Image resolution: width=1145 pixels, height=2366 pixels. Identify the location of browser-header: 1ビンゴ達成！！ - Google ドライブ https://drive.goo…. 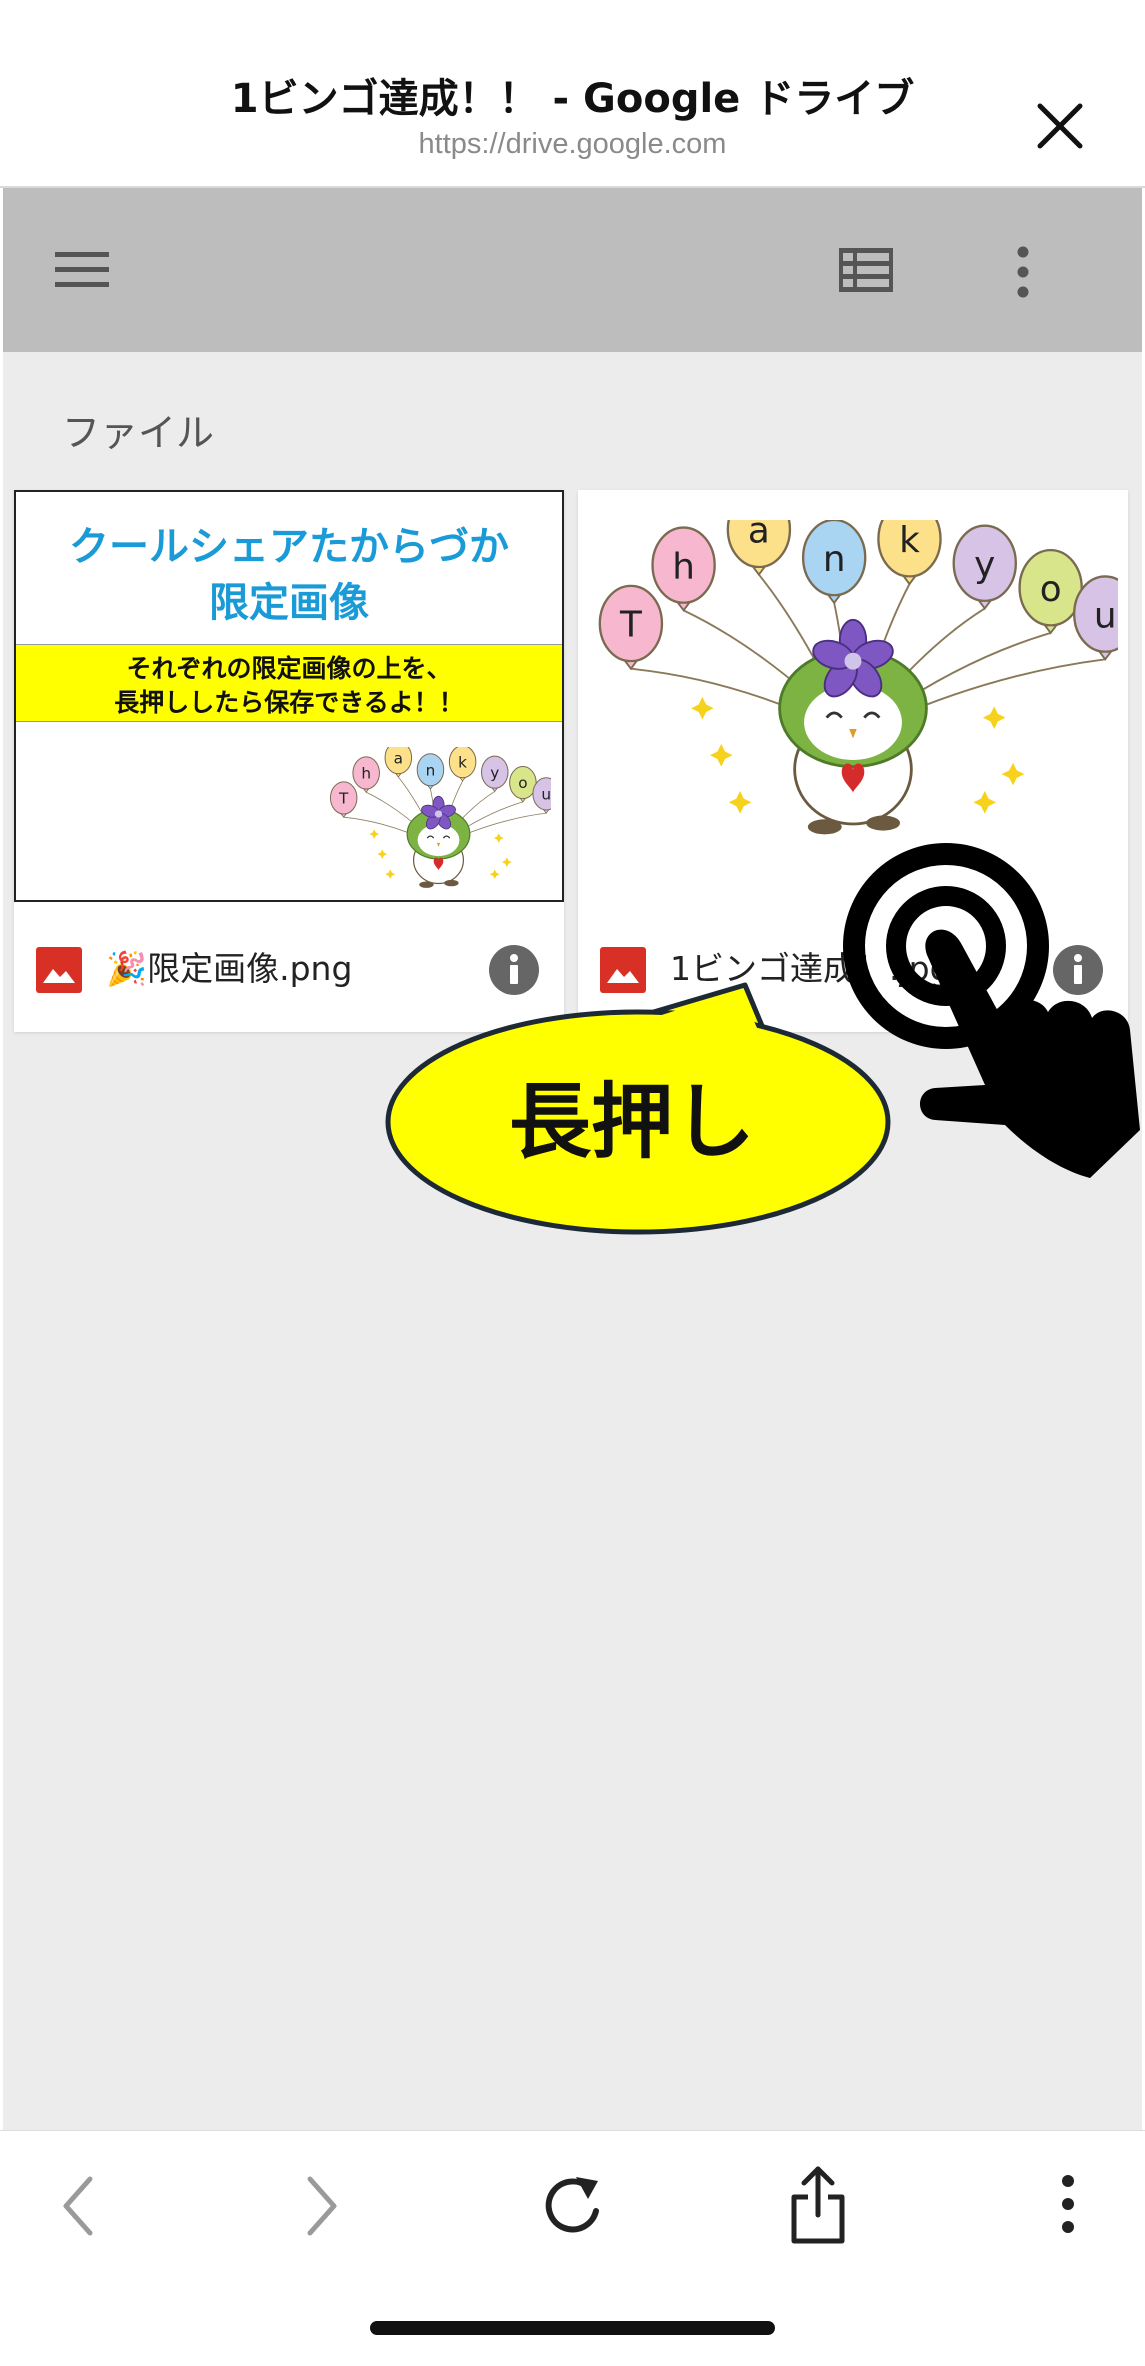
(572, 94).